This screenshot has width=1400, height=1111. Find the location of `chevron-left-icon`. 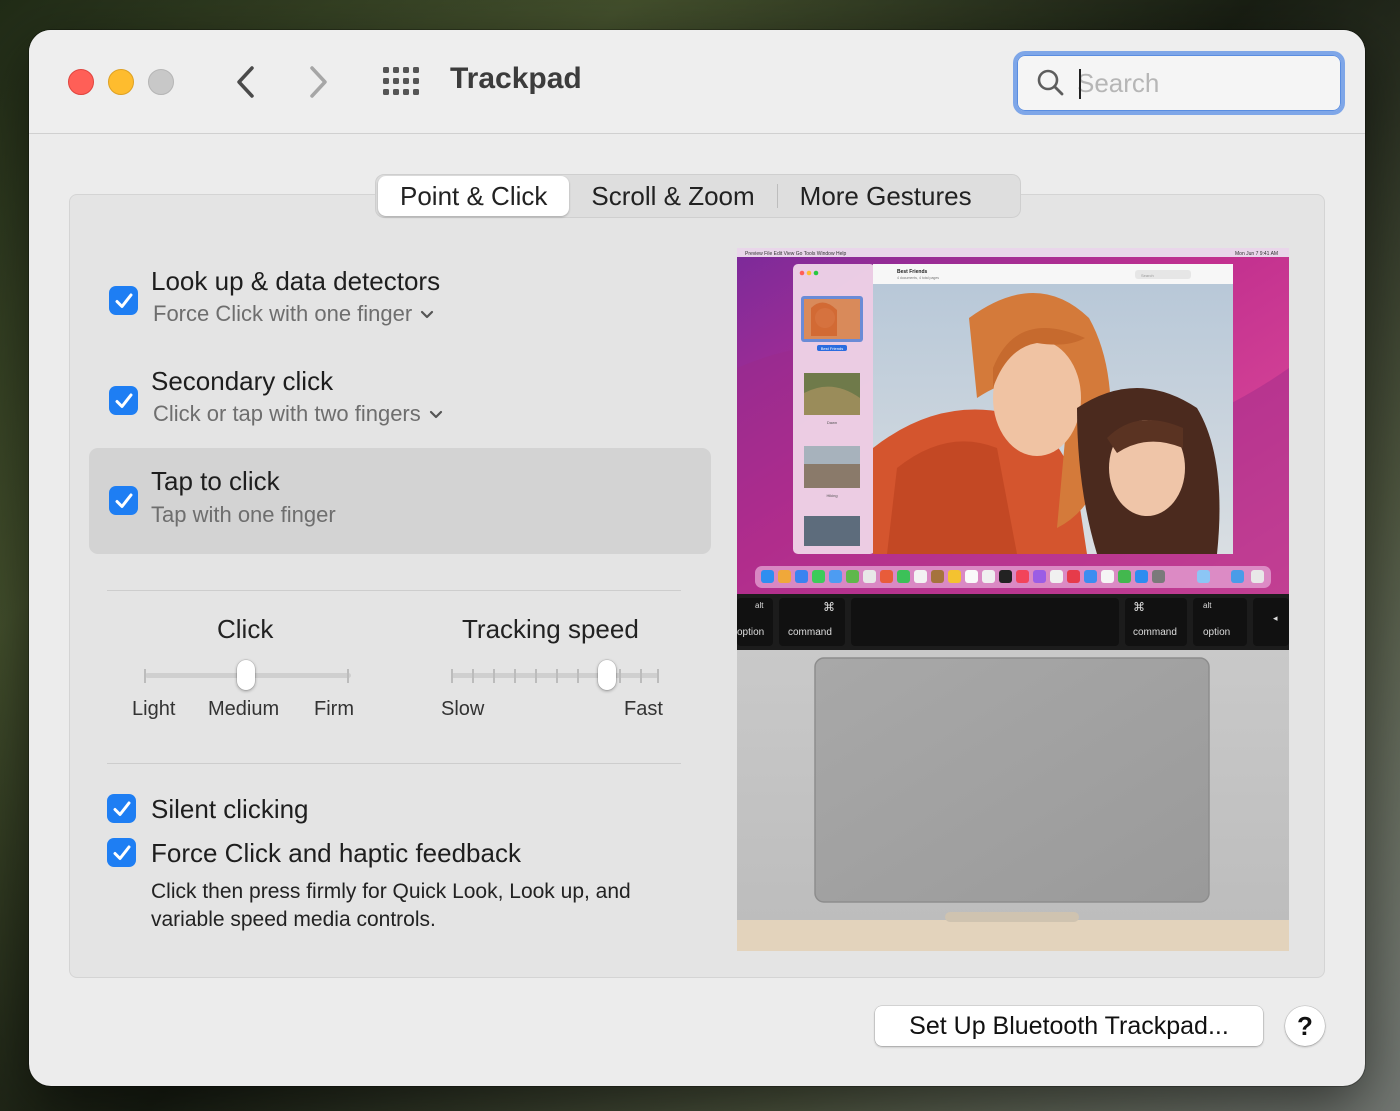

chevron-left-icon is located at coordinates (245, 82).